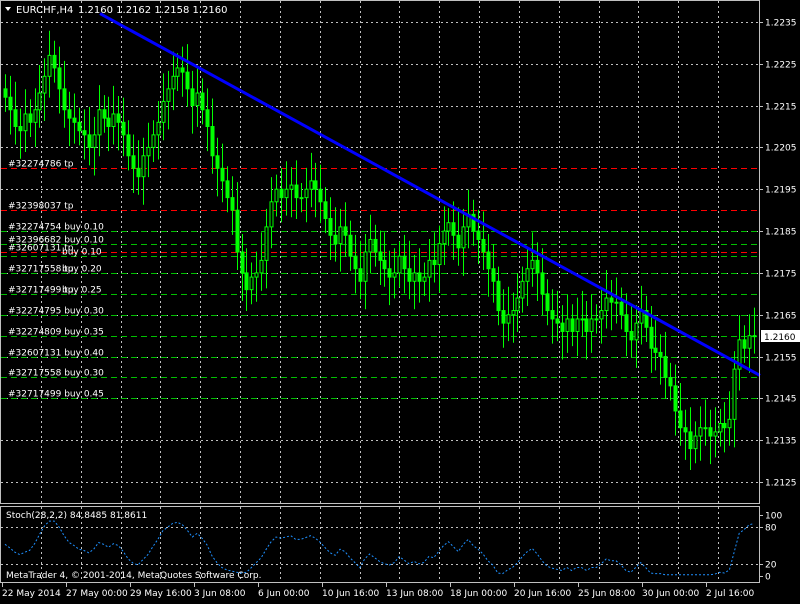  What do you see at coordinates (350, 594) in the screenshot?
I see `time-label: 10 Jun 16:00` at bounding box center [350, 594].